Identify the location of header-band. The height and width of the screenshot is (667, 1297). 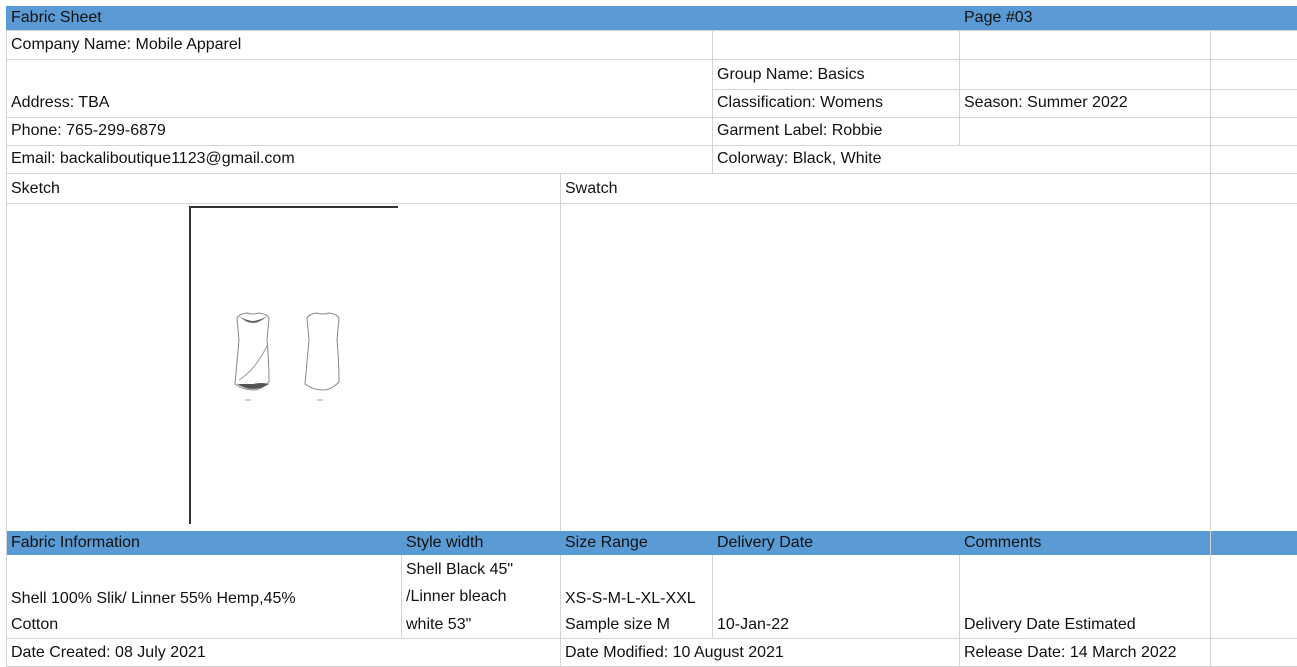
(651, 18).